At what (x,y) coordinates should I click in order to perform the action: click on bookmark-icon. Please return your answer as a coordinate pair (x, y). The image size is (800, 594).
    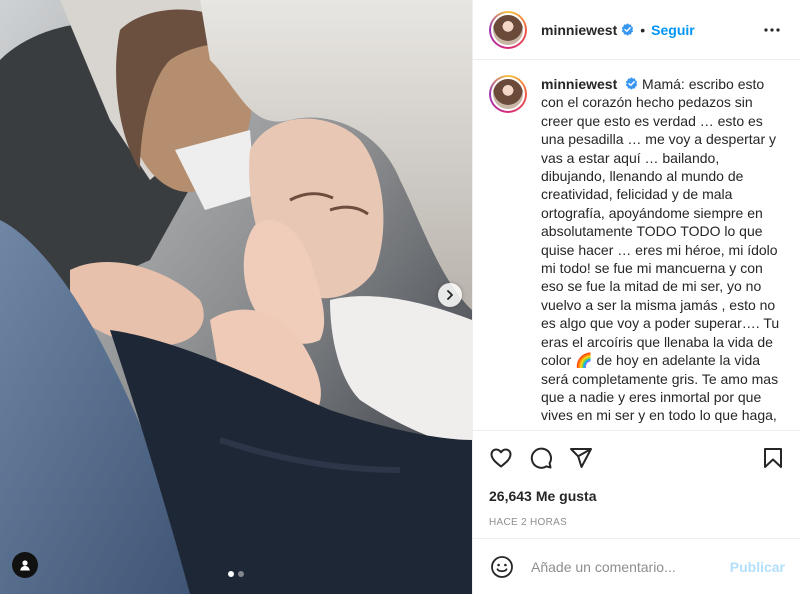
    Looking at the image, I should click on (773, 458).